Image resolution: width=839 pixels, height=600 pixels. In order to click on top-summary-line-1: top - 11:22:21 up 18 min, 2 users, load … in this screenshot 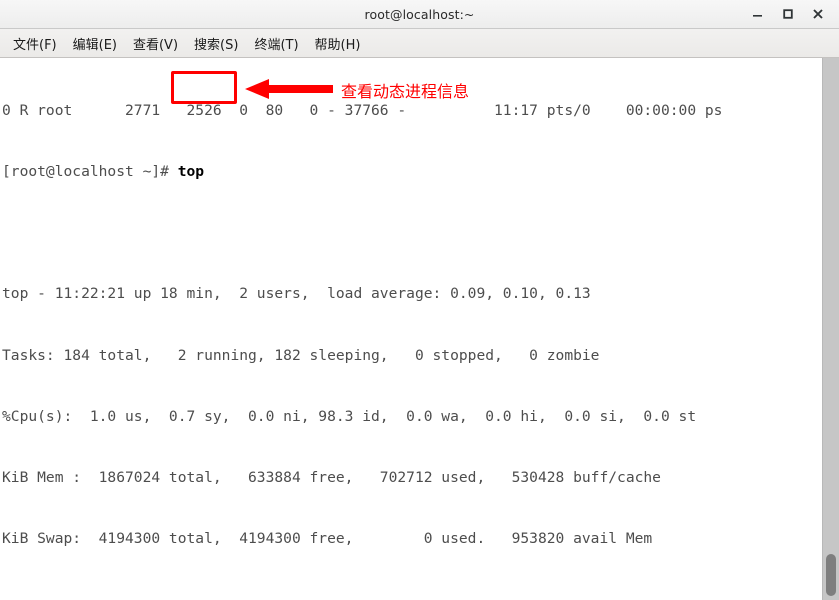, I will do `click(296, 294)`.